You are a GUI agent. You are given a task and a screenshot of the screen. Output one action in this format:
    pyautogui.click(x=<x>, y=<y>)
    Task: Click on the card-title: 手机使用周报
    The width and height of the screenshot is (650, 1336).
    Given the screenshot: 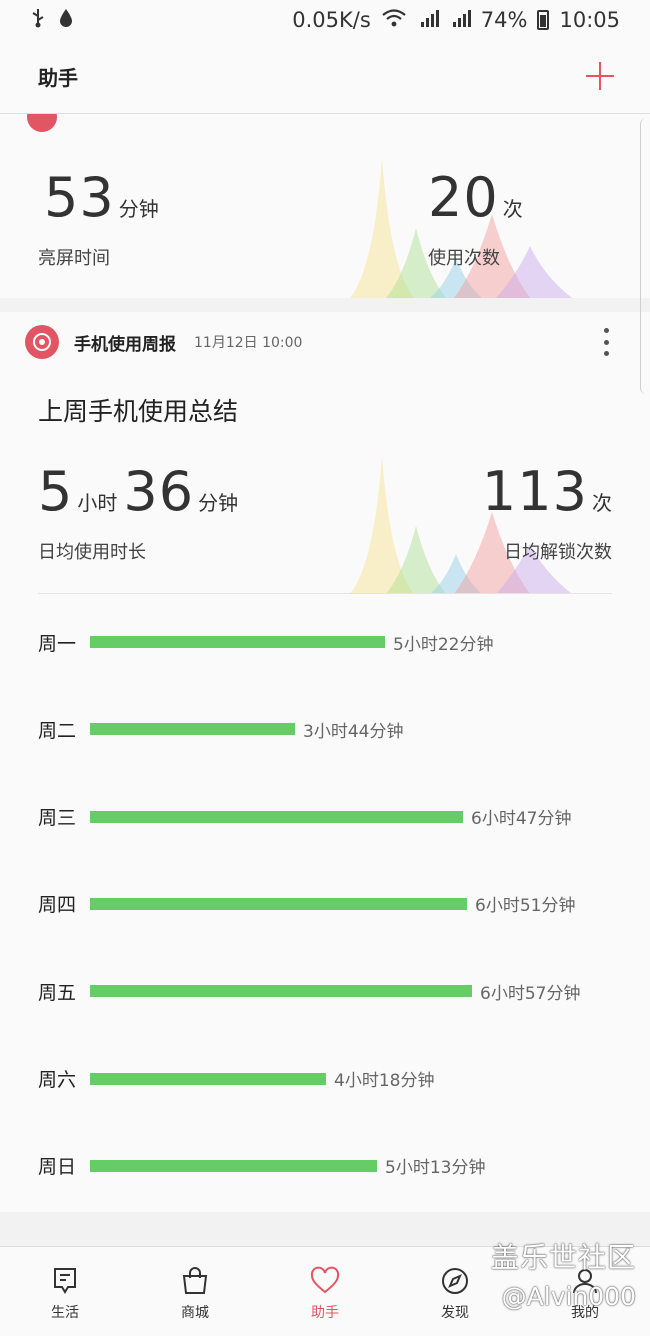 What is the action you would take?
    pyautogui.click(x=125, y=344)
    